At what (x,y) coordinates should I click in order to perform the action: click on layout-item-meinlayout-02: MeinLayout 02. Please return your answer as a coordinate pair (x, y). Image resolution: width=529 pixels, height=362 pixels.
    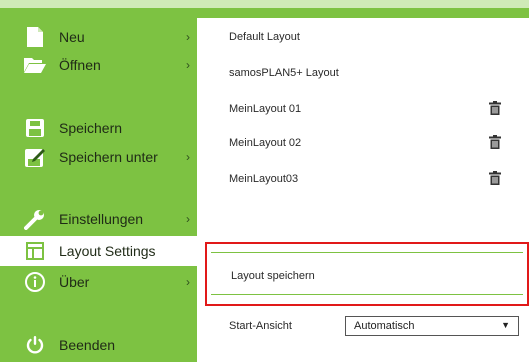
    Looking at the image, I should click on (265, 143).